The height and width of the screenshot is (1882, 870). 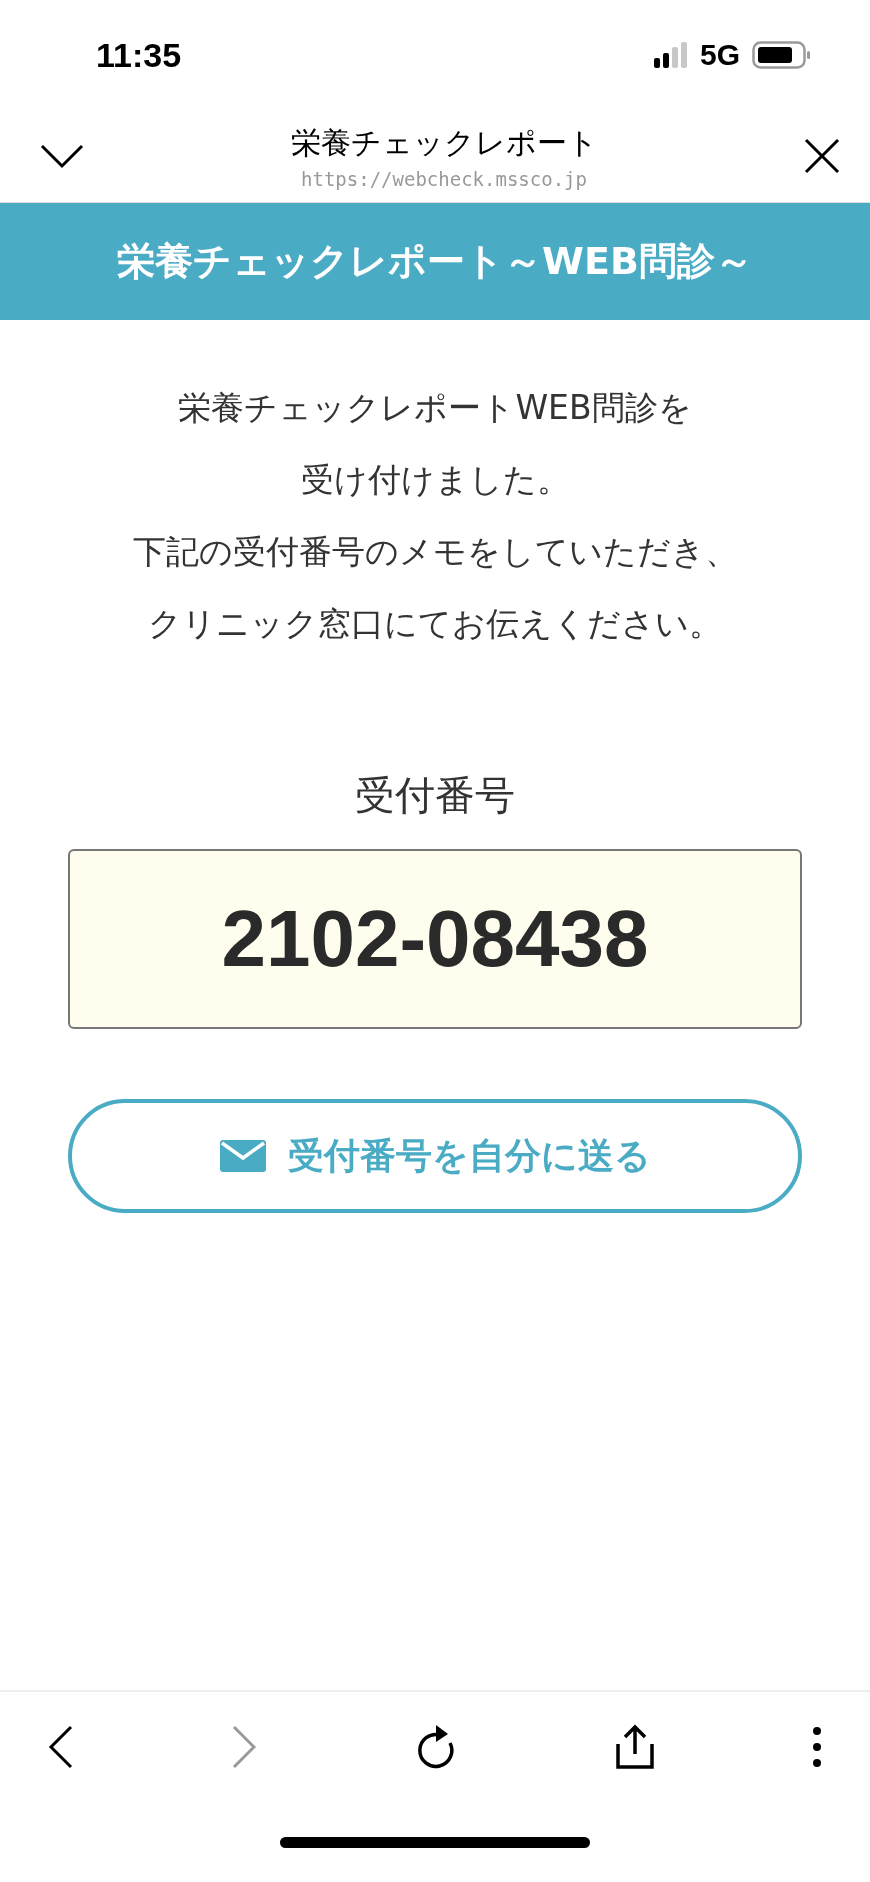 What do you see at coordinates (435, 795) in the screenshot?
I see `receipt-label: 受付番号` at bounding box center [435, 795].